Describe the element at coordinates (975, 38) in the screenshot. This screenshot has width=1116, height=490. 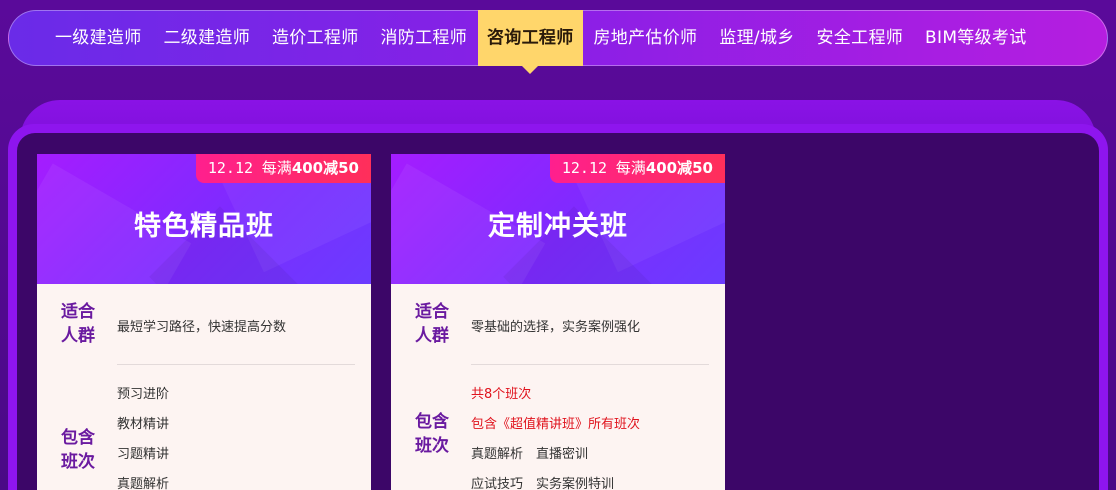
I see `nav-item-bim-exam: BIM等级考试` at that location.